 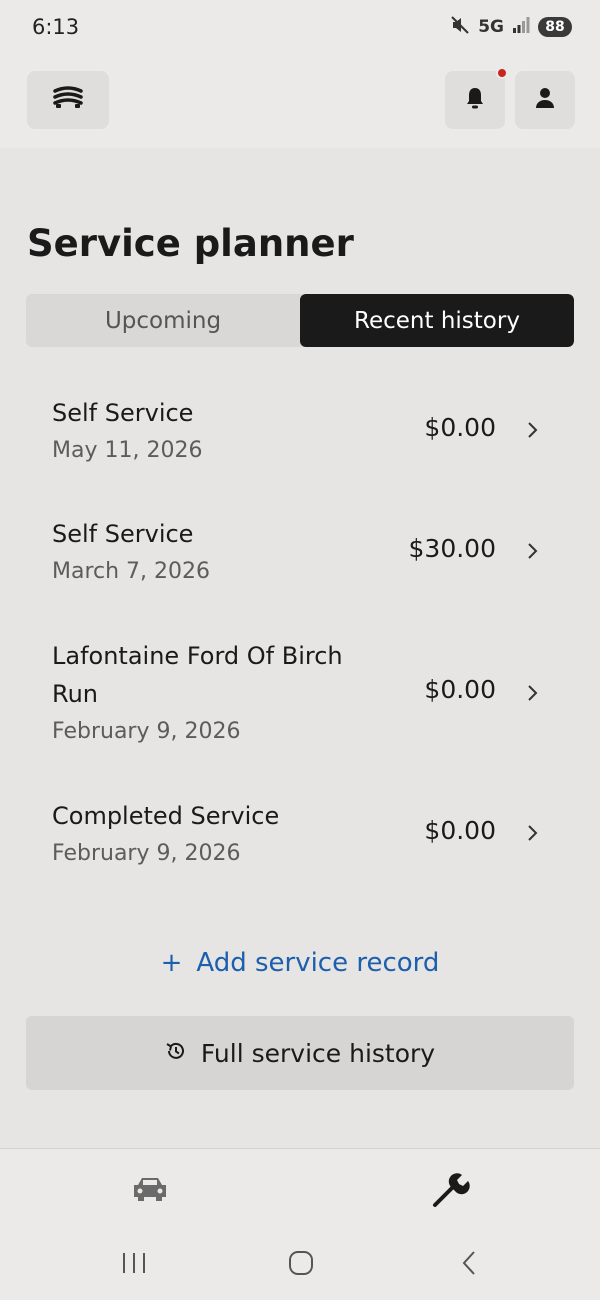 What do you see at coordinates (300, 436) in the screenshot?
I see `history-row: Self Service May 11, 2026 $0.00` at bounding box center [300, 436].